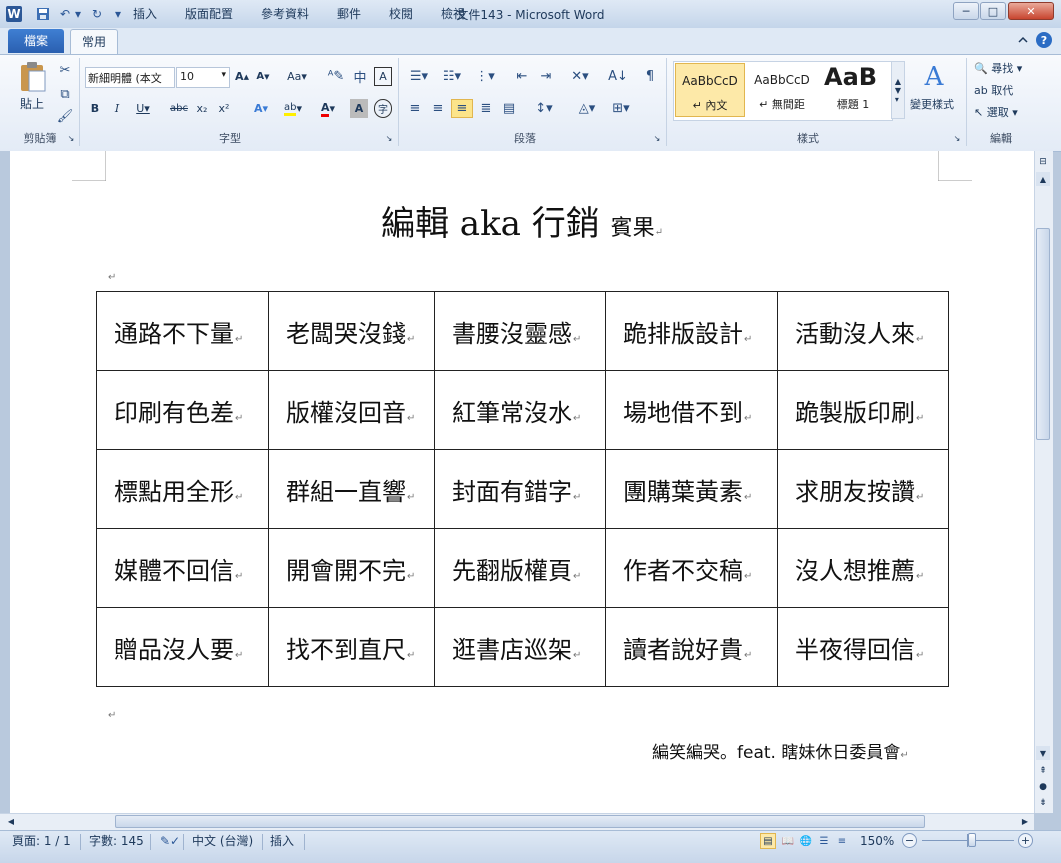 This screenshot has height=863, width=1061. Describe the element at coordinates (462, 108) in the screenshot. I see `align-right-icon: ≡` at that location.